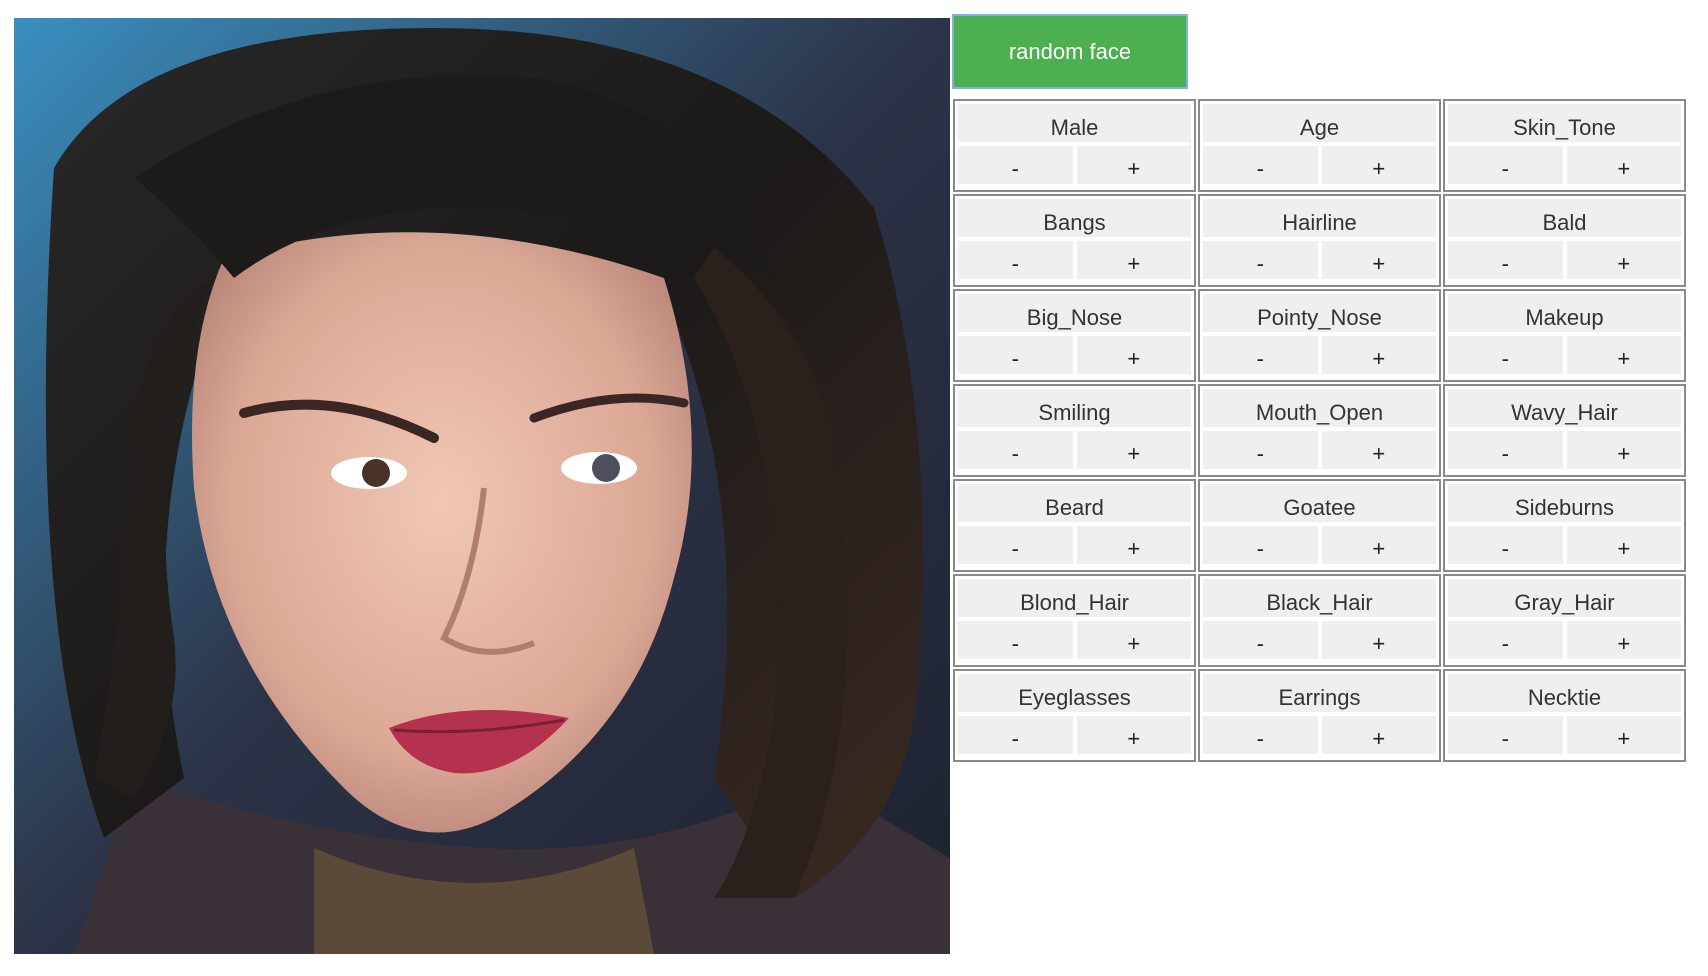 This screenshot has height=976, width=1708. Describe the element at coordinates (1074, 408) in the screenshot. I see `attribute-label: Smiling` at that location.